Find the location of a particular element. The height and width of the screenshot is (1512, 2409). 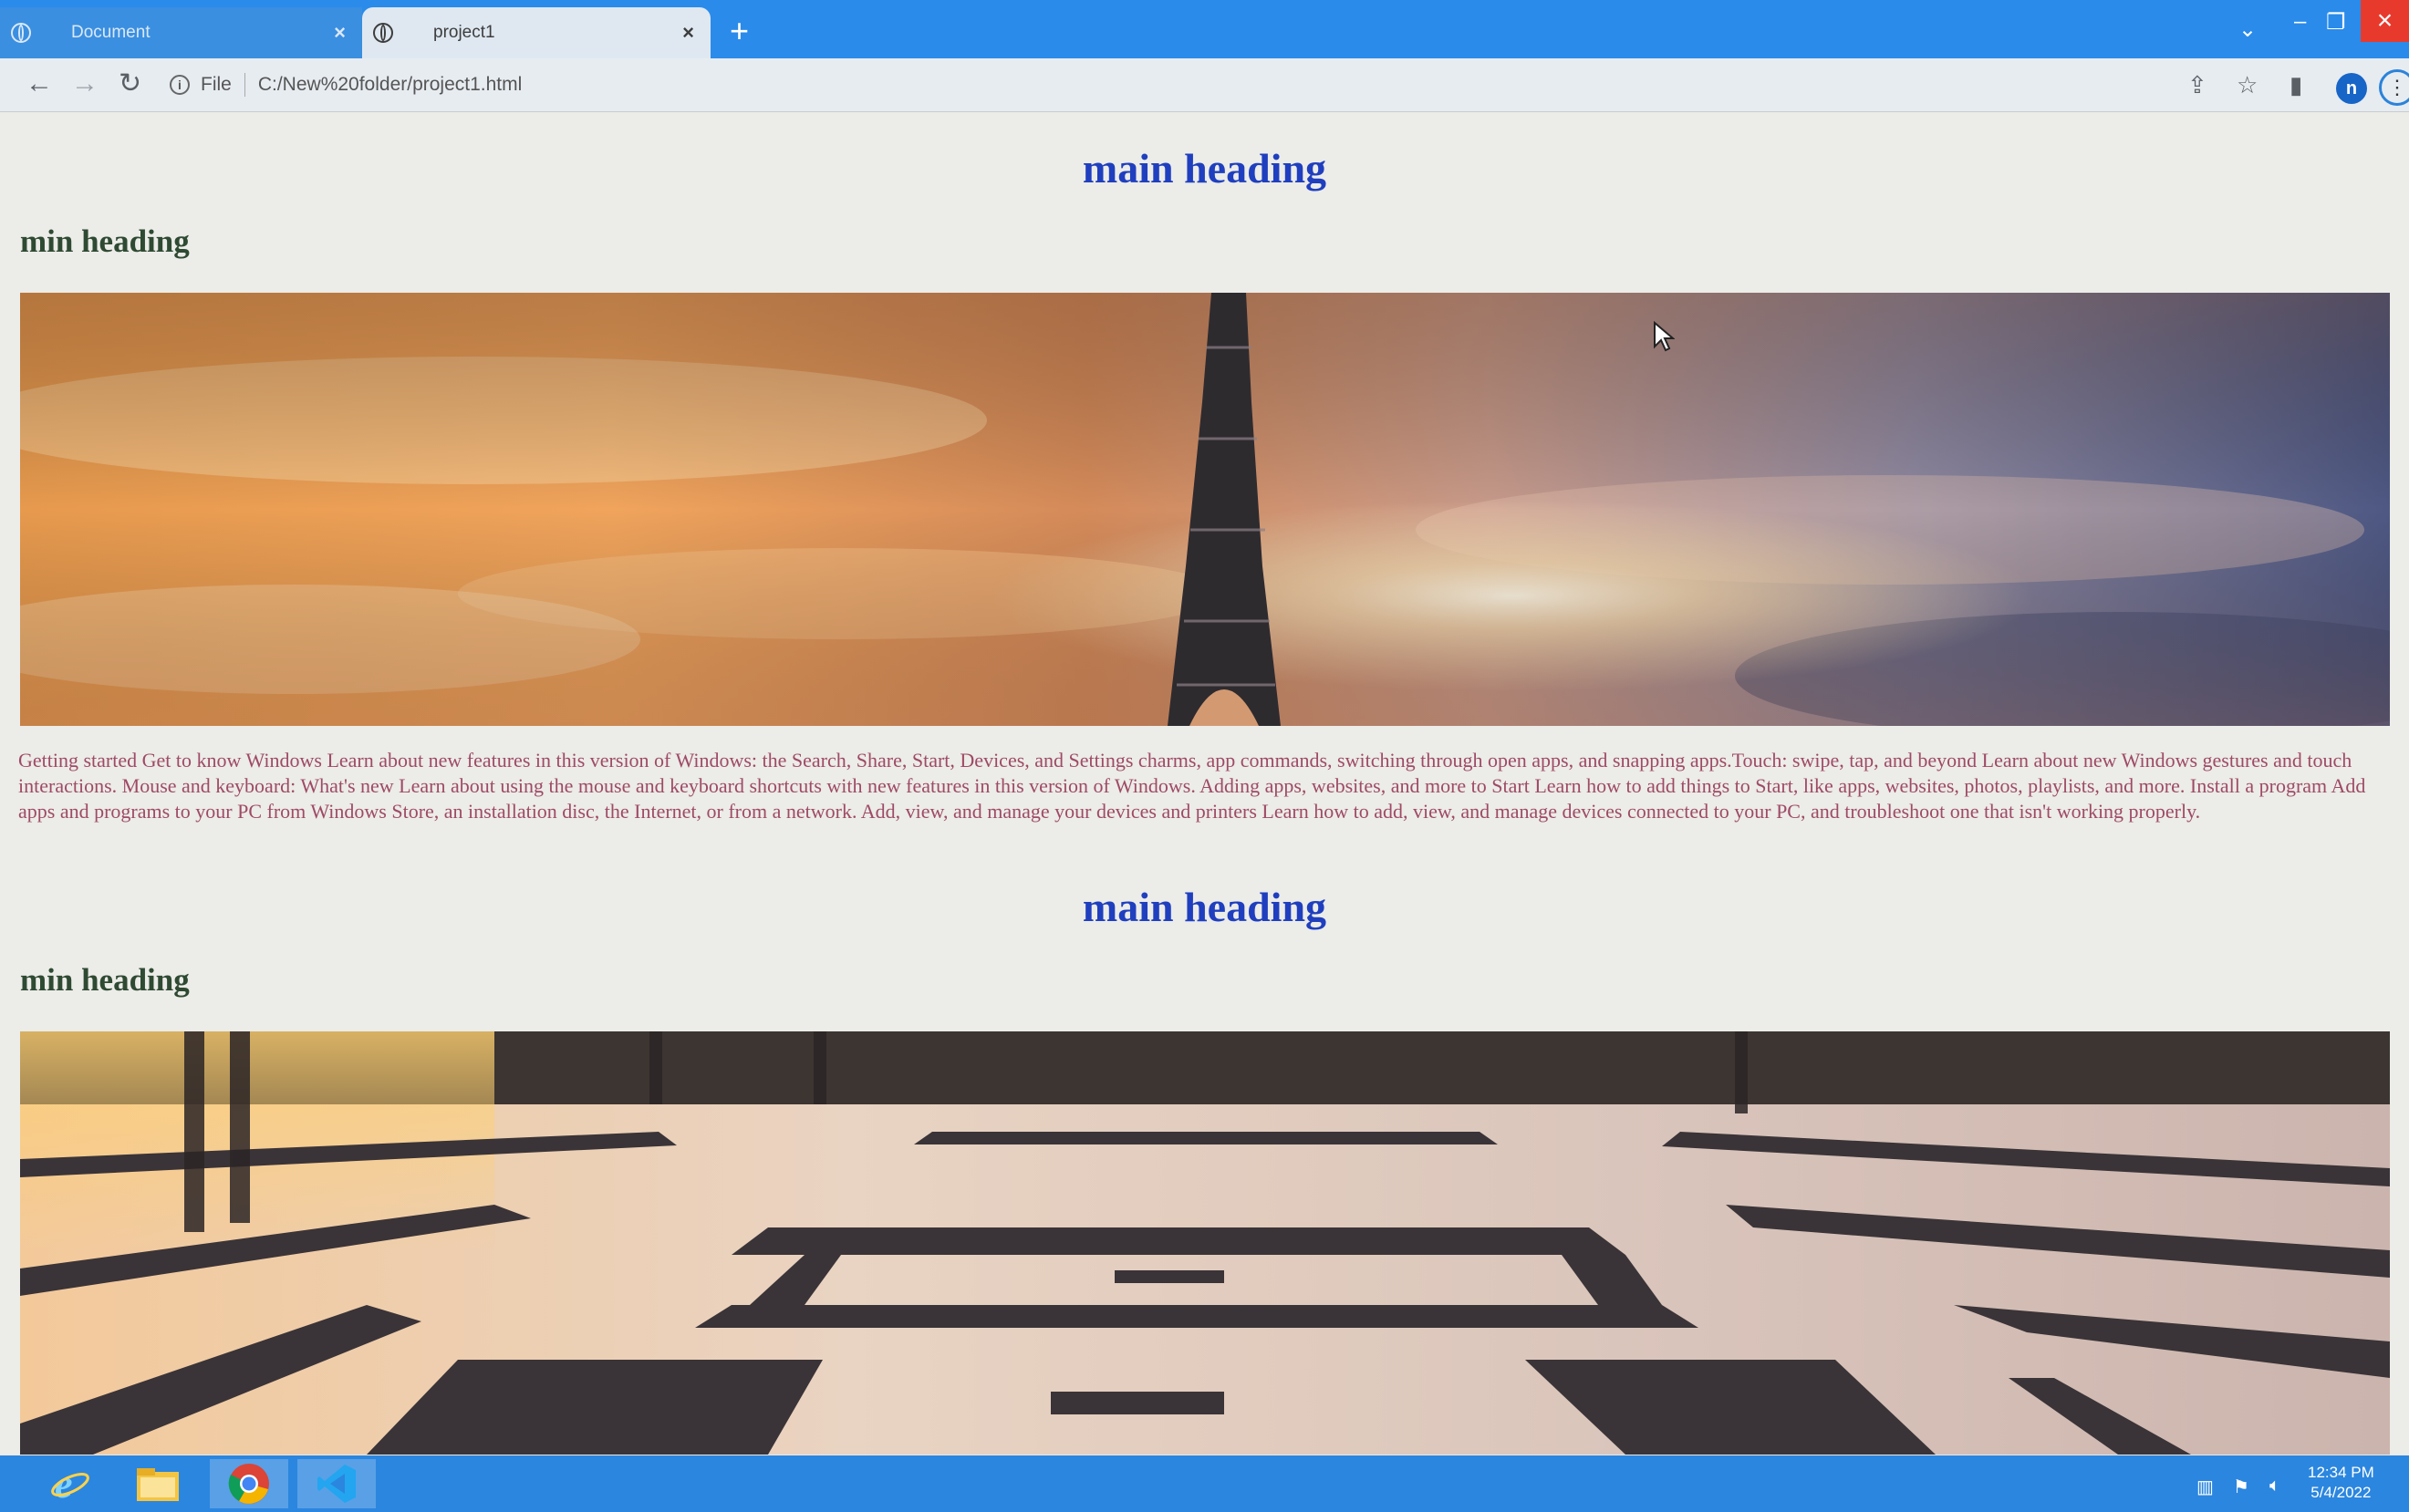

back-icon: ← is located at coordinates (39, 84).